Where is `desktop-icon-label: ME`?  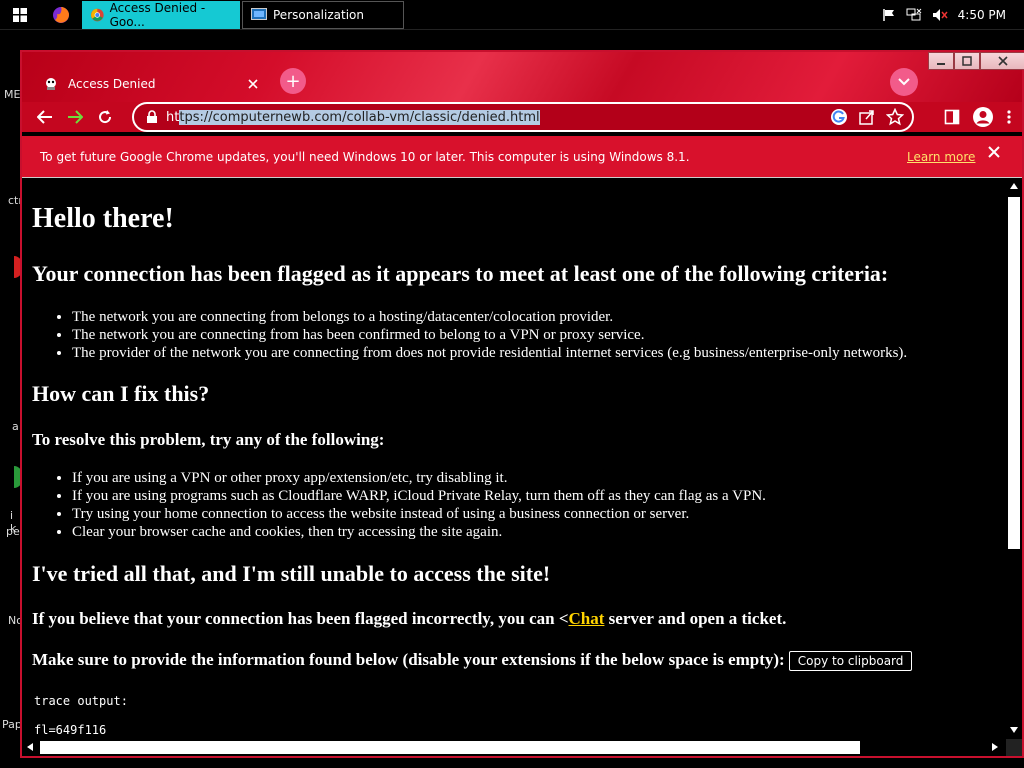
desktop-icon-label: ME is located at coordinates (12, 94).